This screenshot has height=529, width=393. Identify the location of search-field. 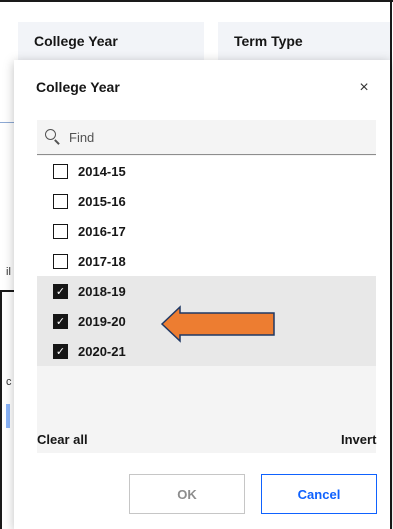
(206, 137).